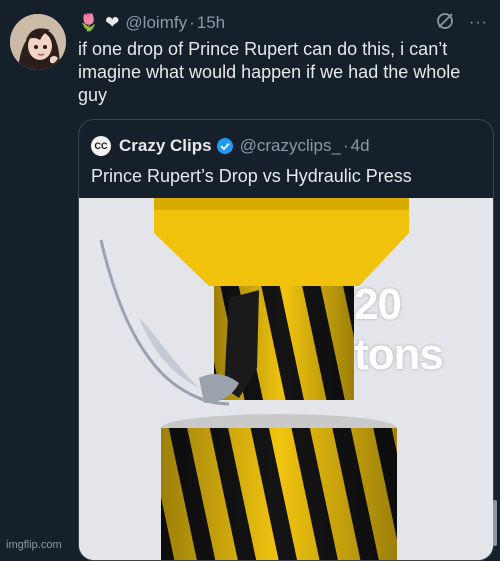 The image size is (500, 561). What do you see at coordinates (156, 23) in the screenshot?
I see `author-handle: @loimfy` at bounding box center [156, 23].